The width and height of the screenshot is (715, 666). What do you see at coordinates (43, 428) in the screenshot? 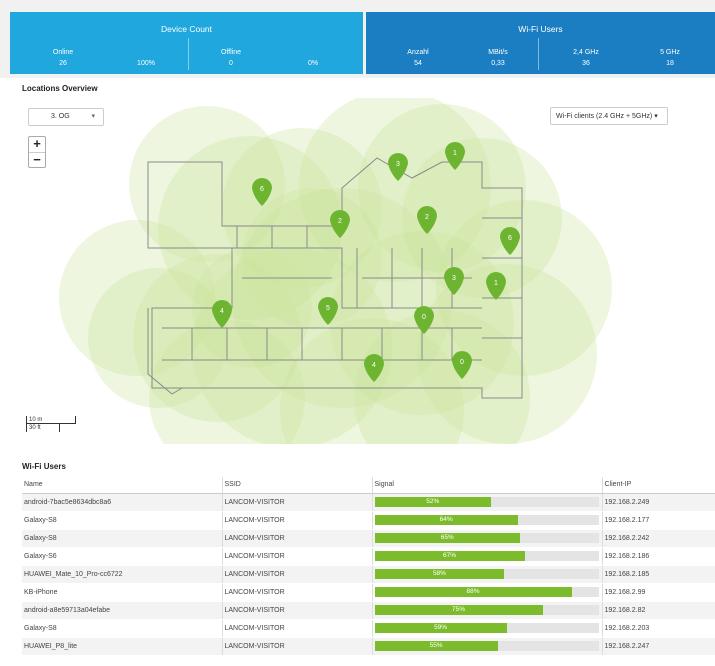
I see `scale-feet: 30 ft` at bounding box center [43, 428].